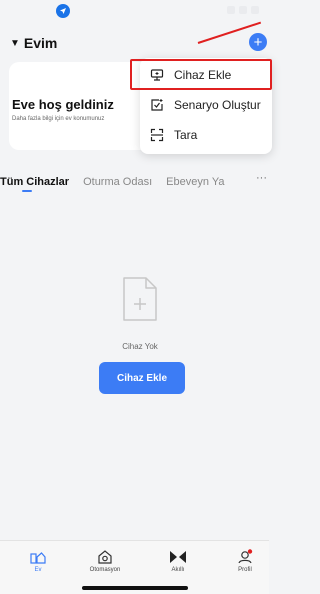  I want to click on scan-icon, so click(157, 135).